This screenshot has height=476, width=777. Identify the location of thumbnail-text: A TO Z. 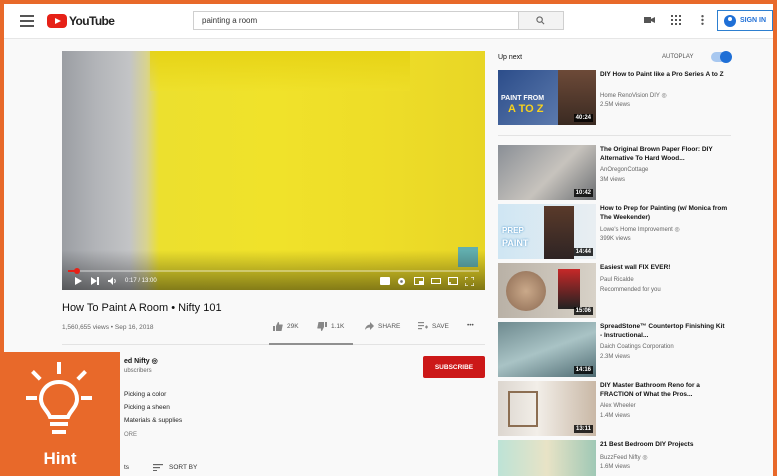
(526, 109).